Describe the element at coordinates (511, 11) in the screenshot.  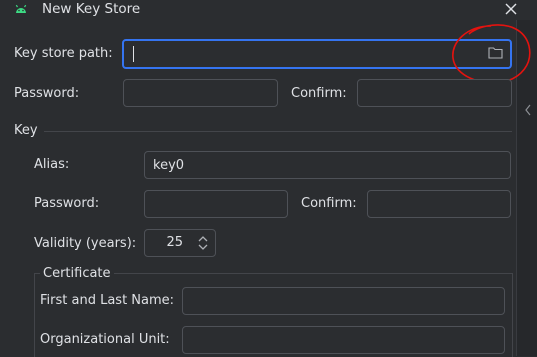
I see `close-icon` at that location.